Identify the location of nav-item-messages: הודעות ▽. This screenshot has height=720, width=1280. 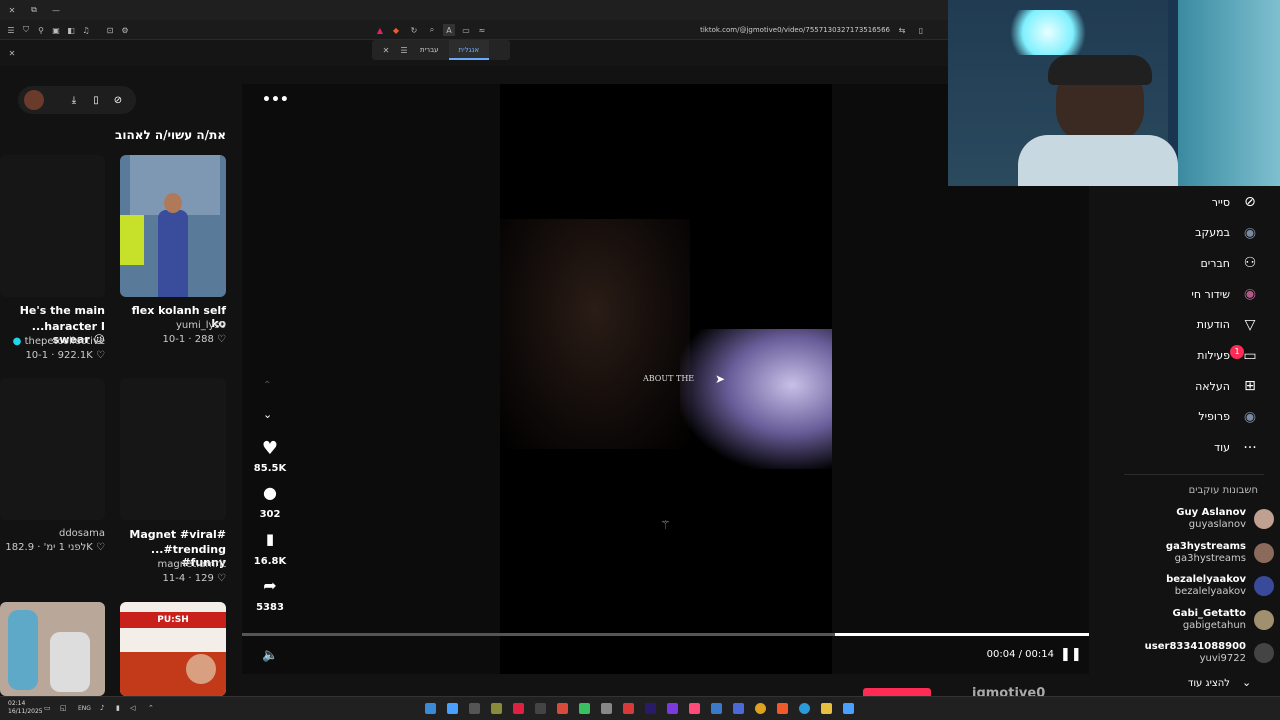
(1228, 325).